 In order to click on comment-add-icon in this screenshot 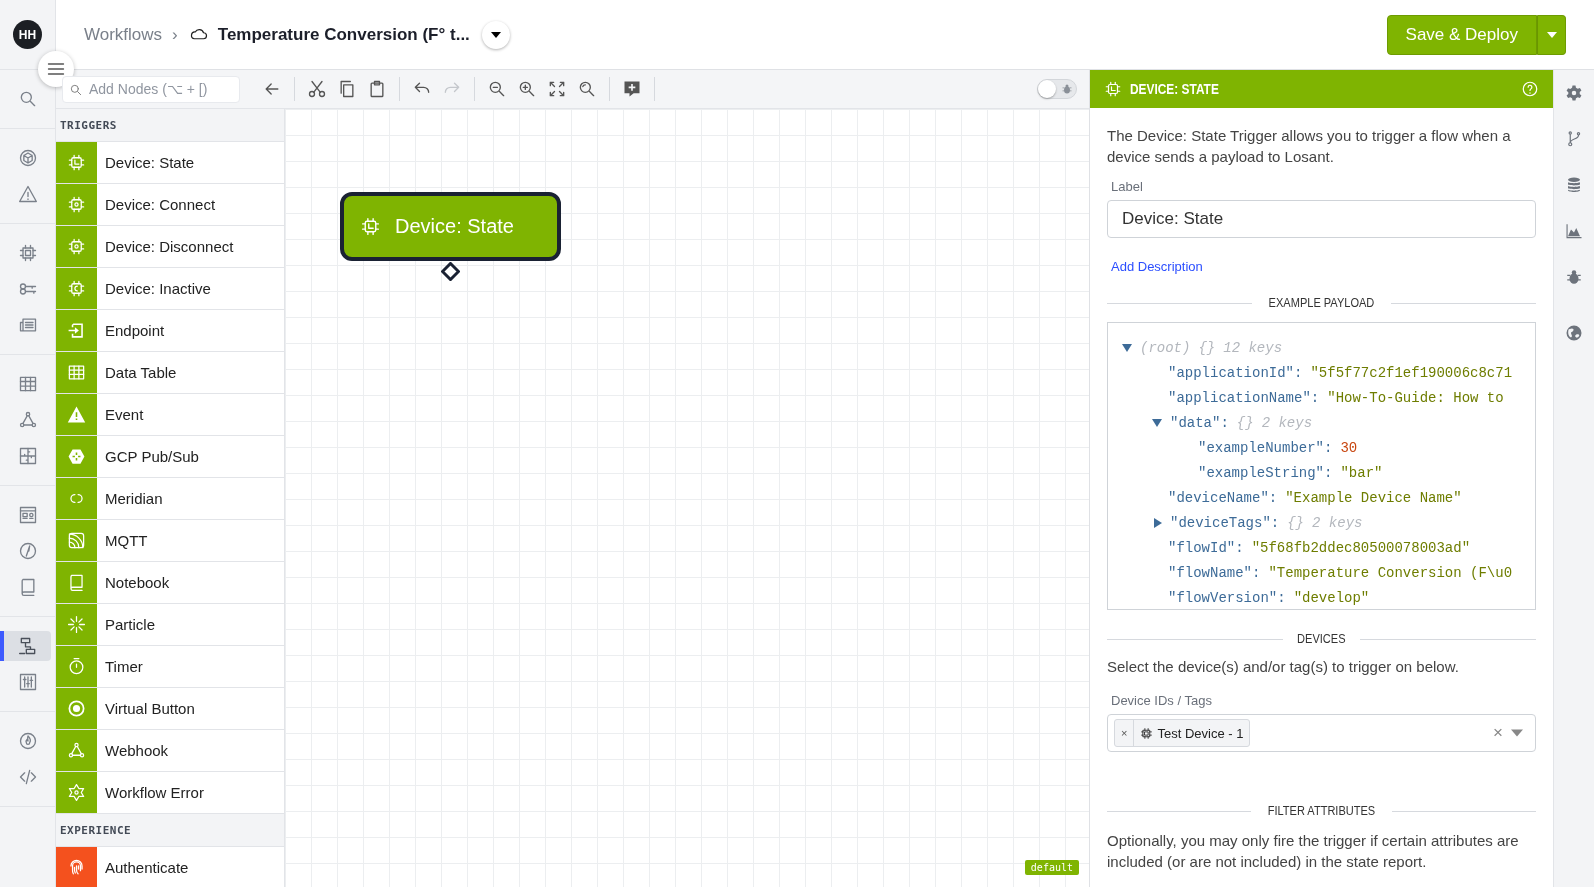, I will do `click(632, 89)`.